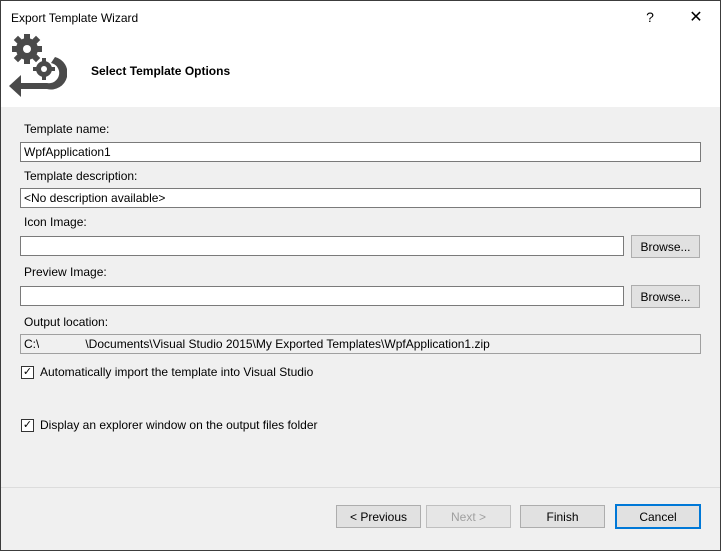 The height and width of the screenshot is (551, 721). I want to click on template-name-label: Template name:, so click(67, 129).